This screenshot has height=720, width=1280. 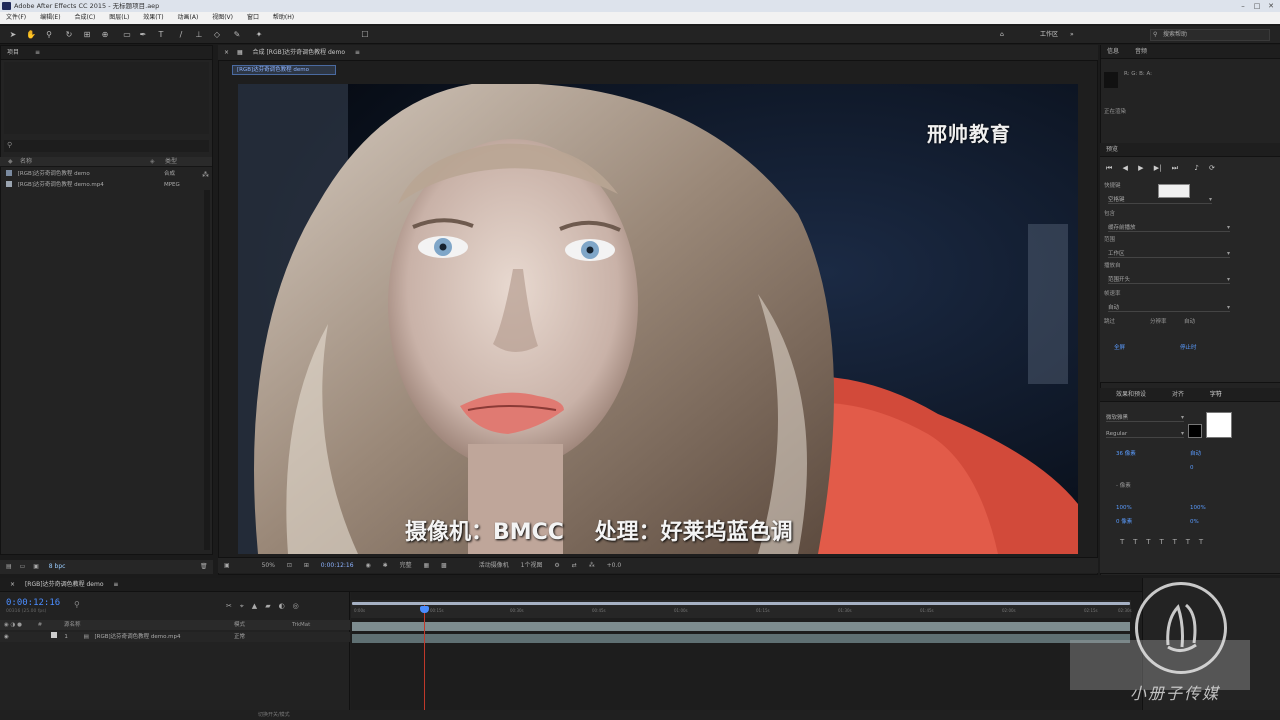 I want to click on always-preview-icon: ▣, so click(x=227, y=566).